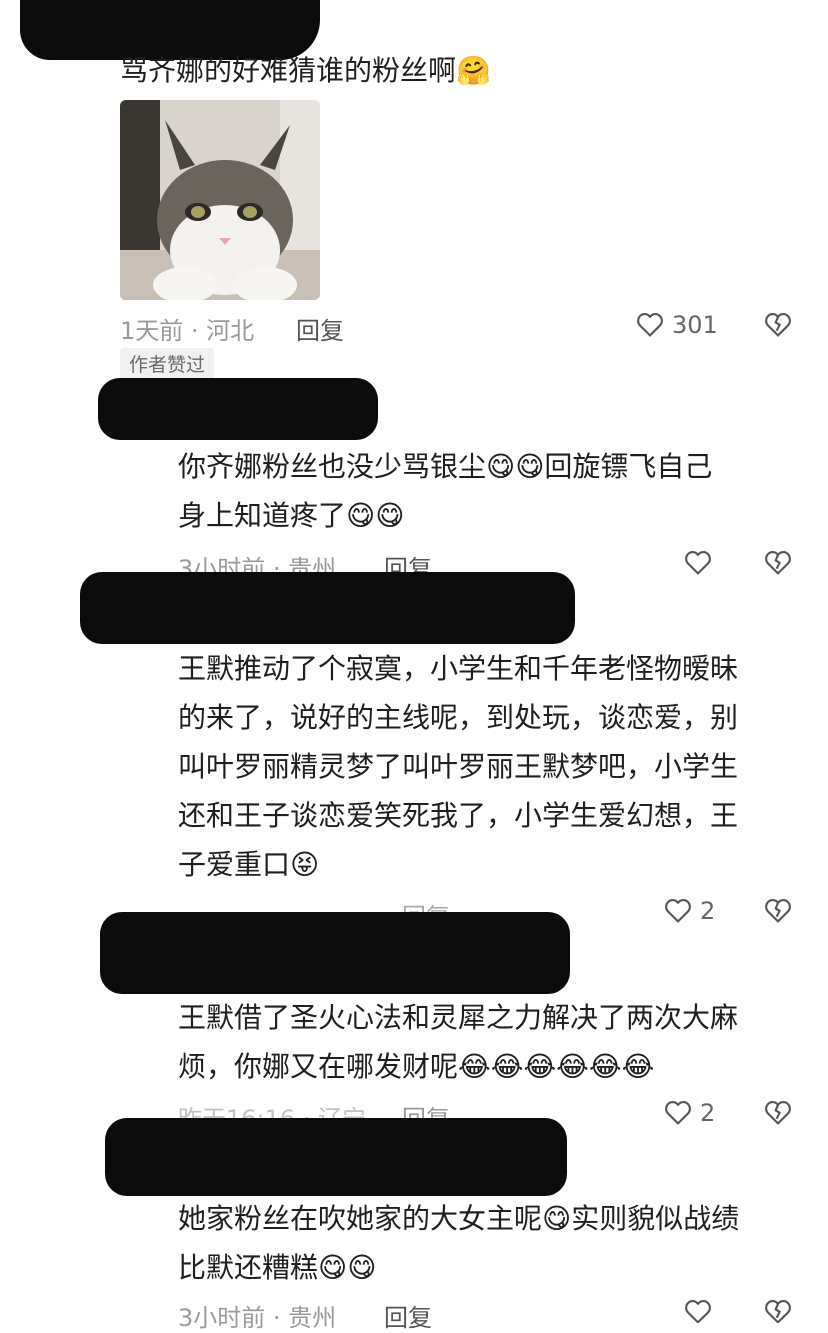 This screenshot has height=1333, width=828. What do you see at coordinates (187, 331) in the screenshot?
I see `comment-meta: 1天前 · 河北` at bounding box center [187, 331].